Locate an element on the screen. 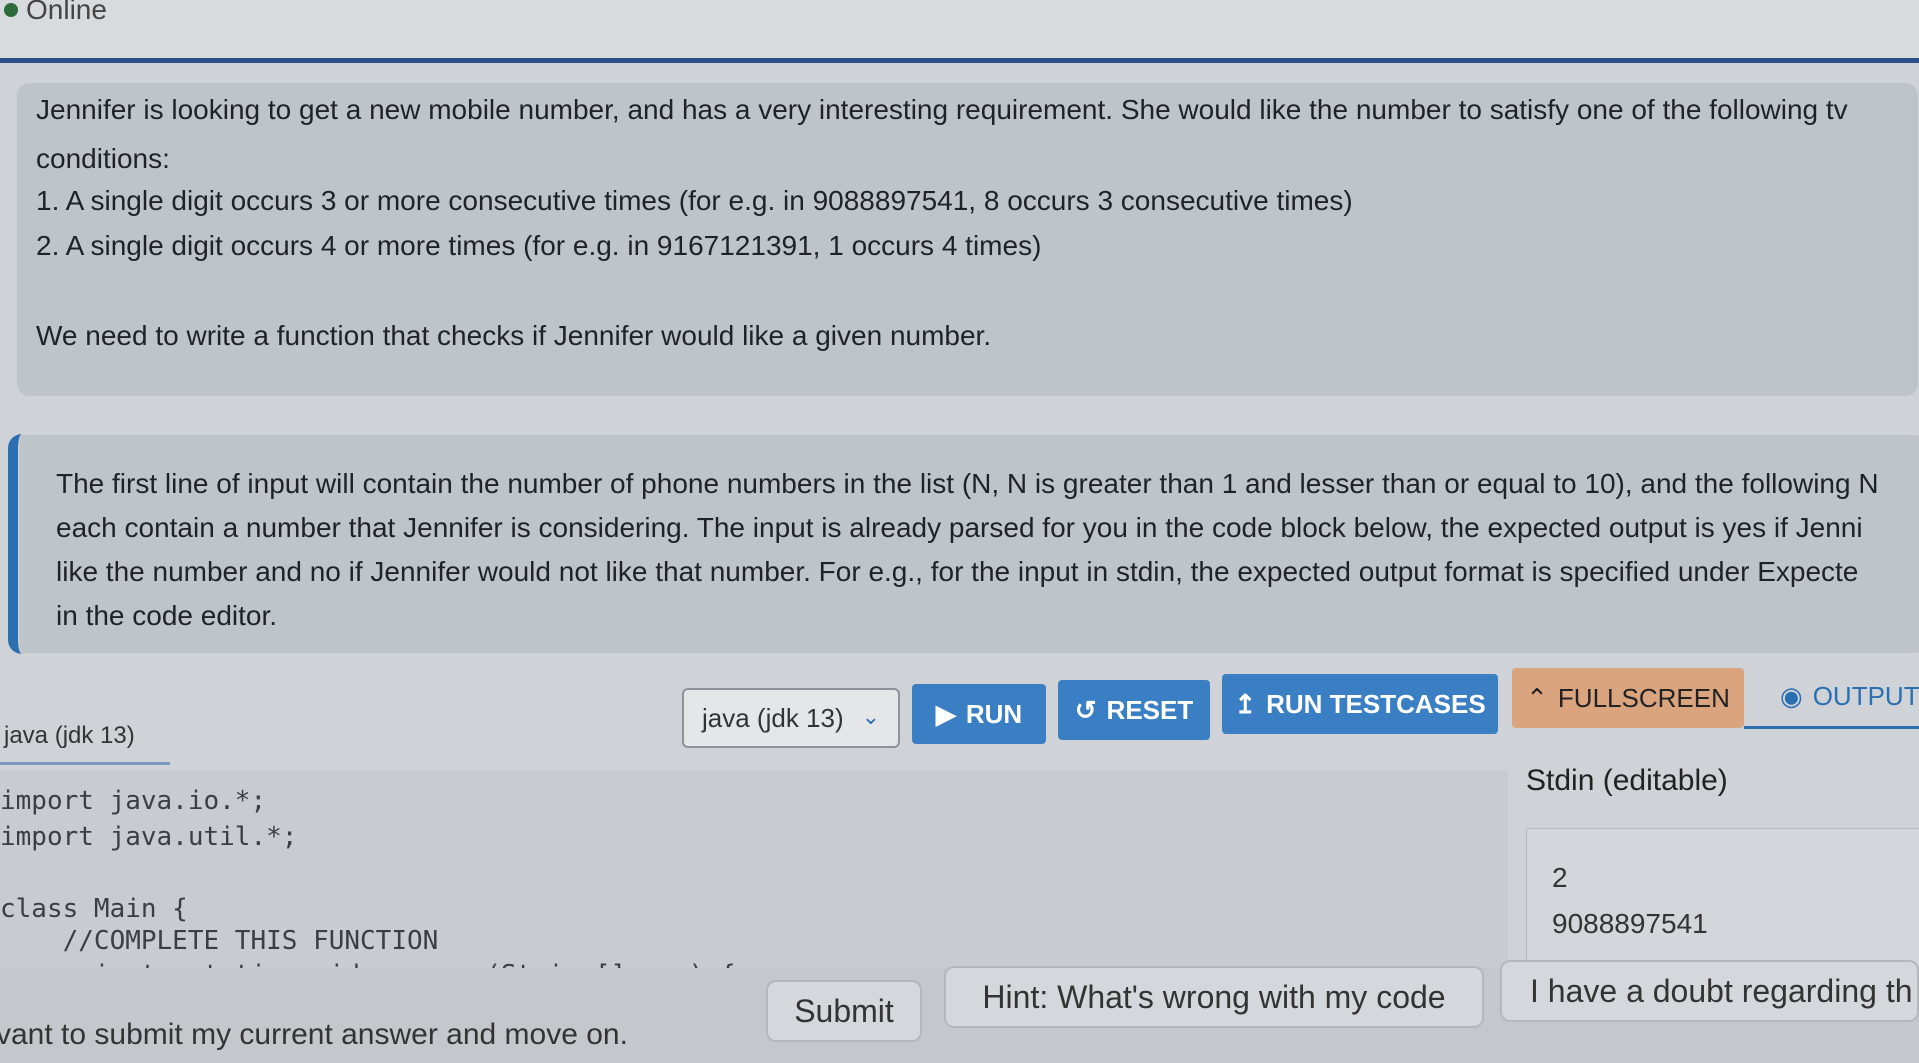 The image size is (1919, 1063). online-label: Online is located at coordinates (66, 12).